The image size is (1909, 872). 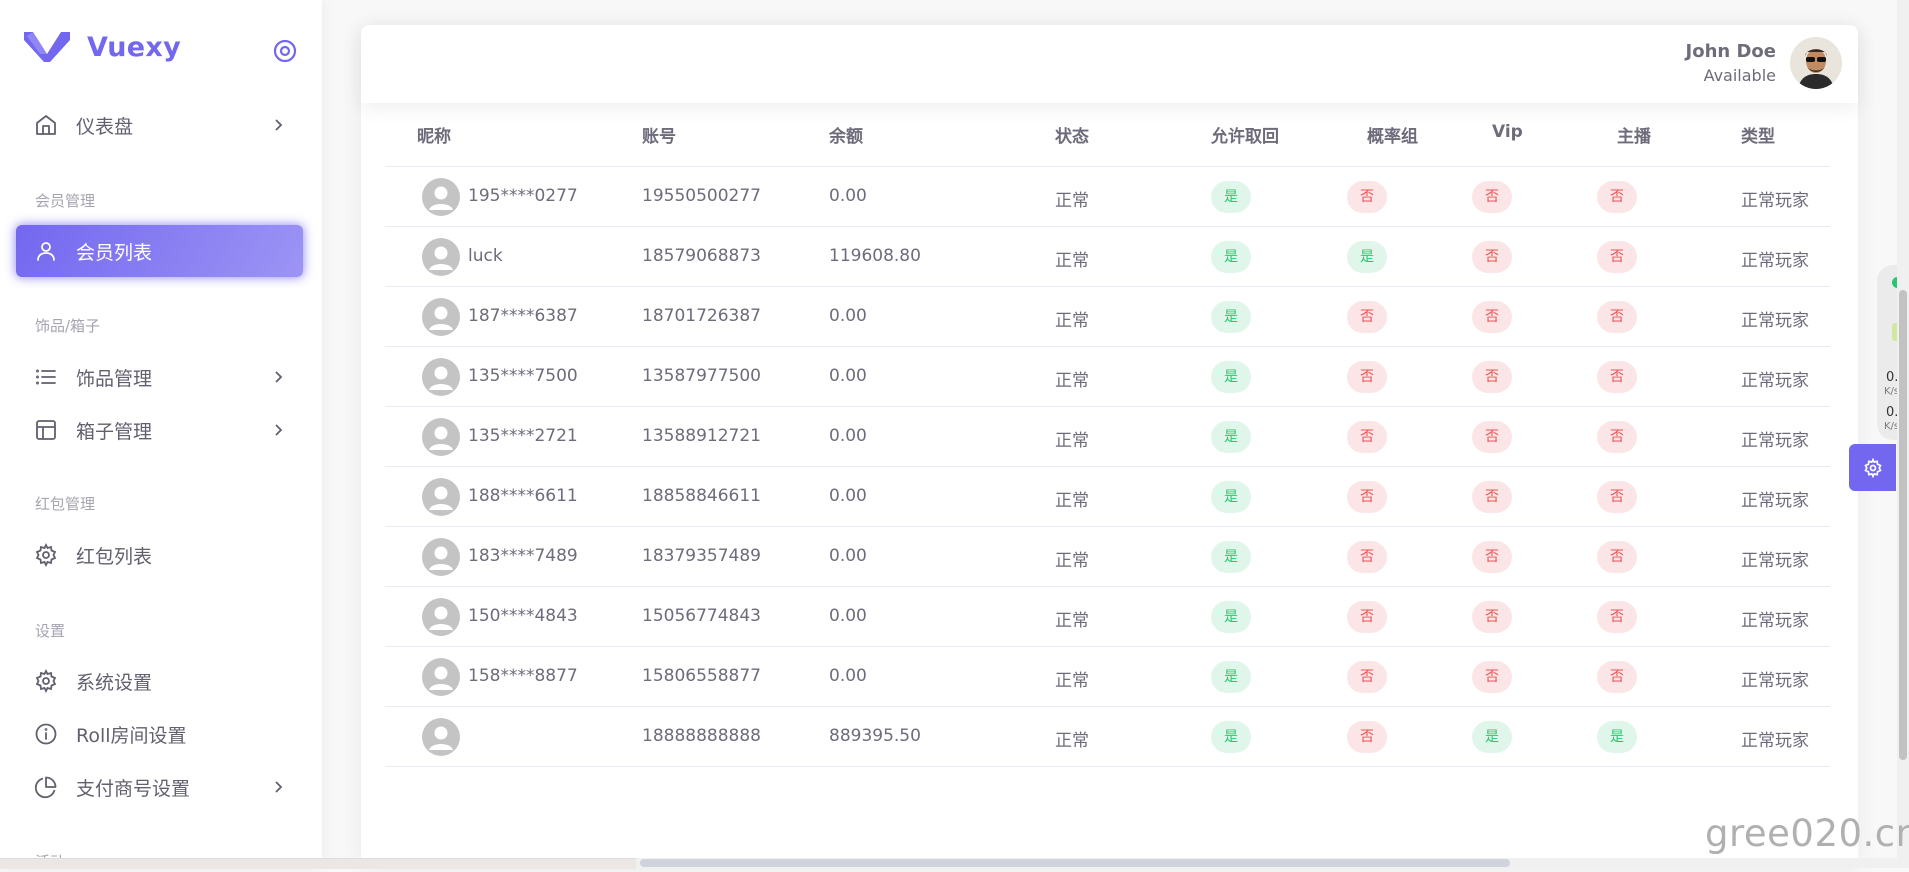 I want to click on layout-icon, so click(x=46, y=430).